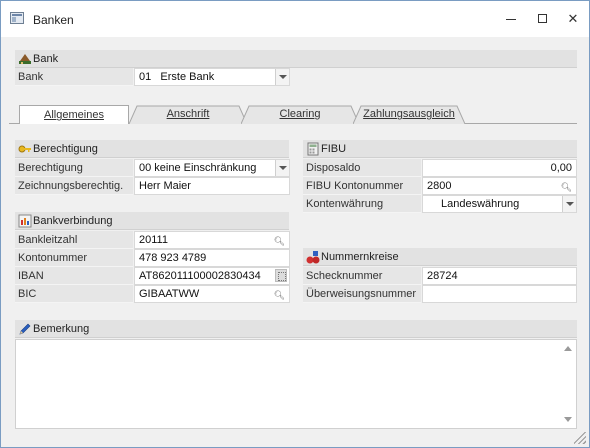 This screenshot has height=448, width=590. What do you see at coordinates (360, 257) in the screenshot?
I see `nummernkreise-section-title: Nummernkreise` at bounding box center [360, 257].